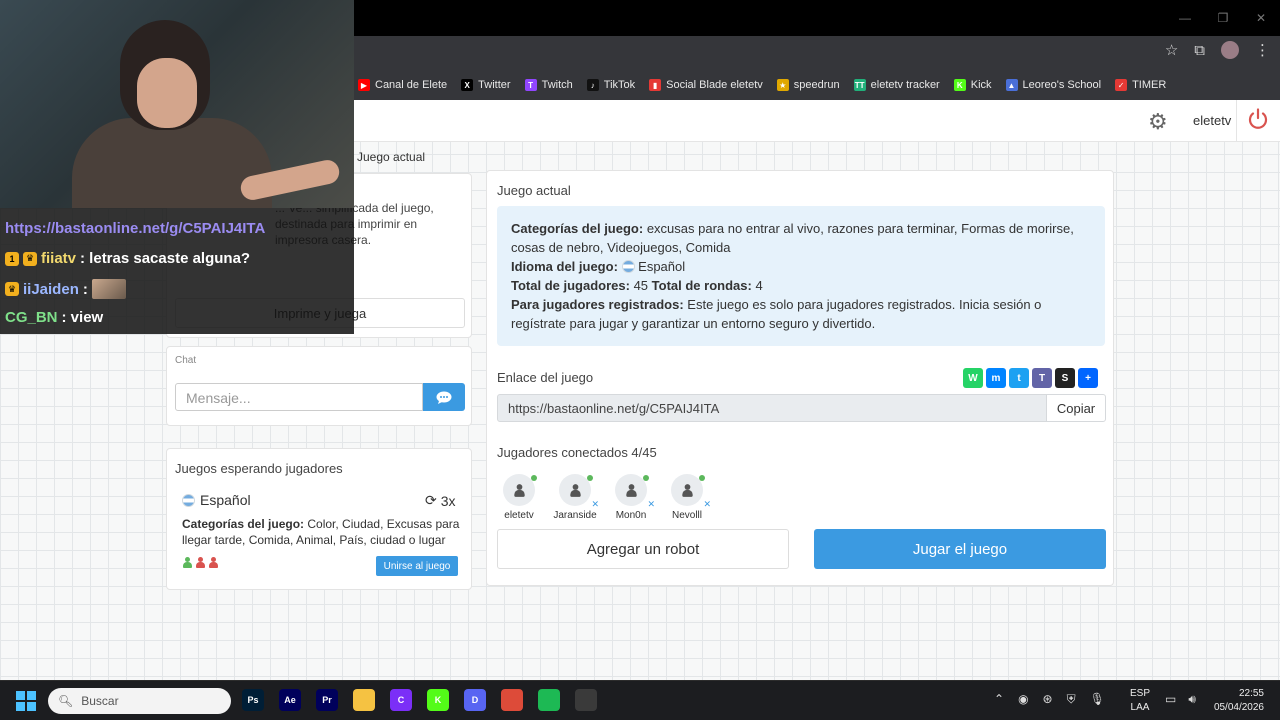 The width and height of the screenshot is (1280, 720). I want to click on share-plus-icon: +, so click(1088, 378).